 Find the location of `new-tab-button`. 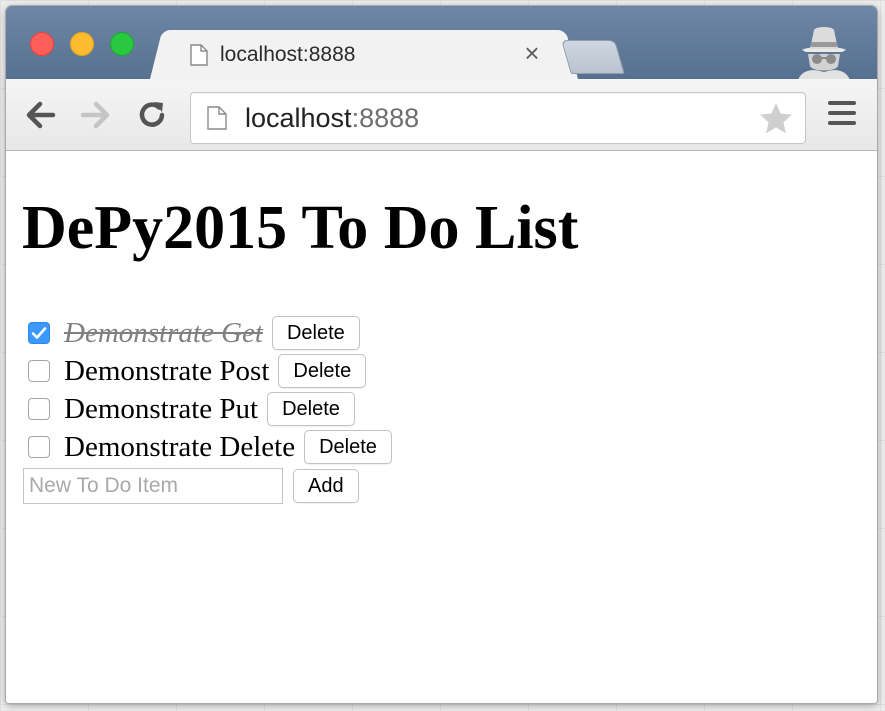

new-tab-button is located at coordinates (593, 57).